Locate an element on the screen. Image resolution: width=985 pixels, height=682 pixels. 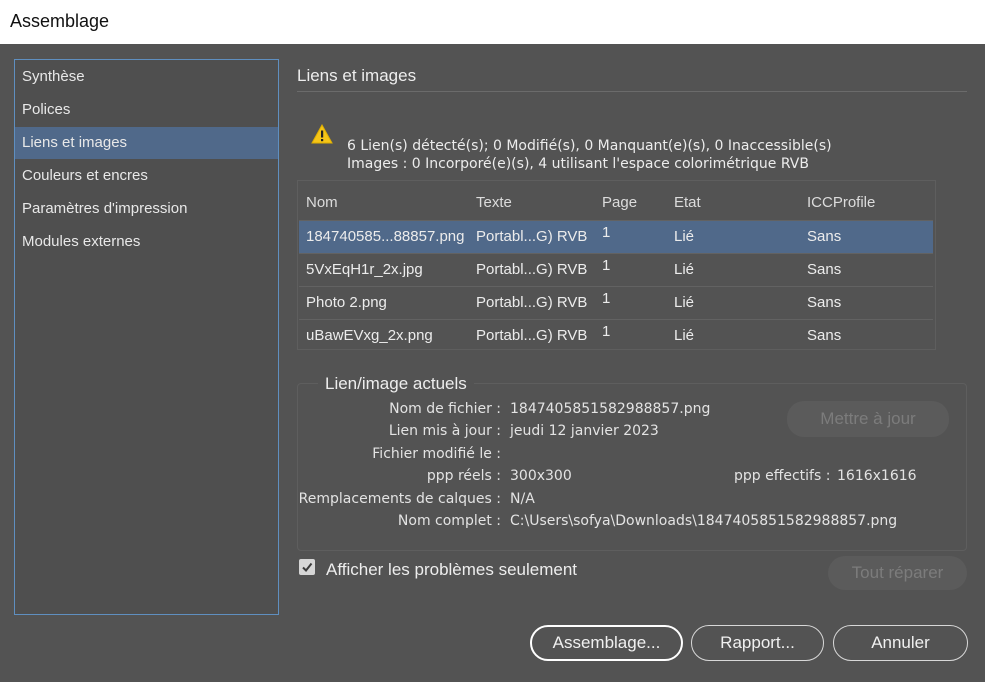
window-titlebar: Assemblage is located at coordinates (492, 22).